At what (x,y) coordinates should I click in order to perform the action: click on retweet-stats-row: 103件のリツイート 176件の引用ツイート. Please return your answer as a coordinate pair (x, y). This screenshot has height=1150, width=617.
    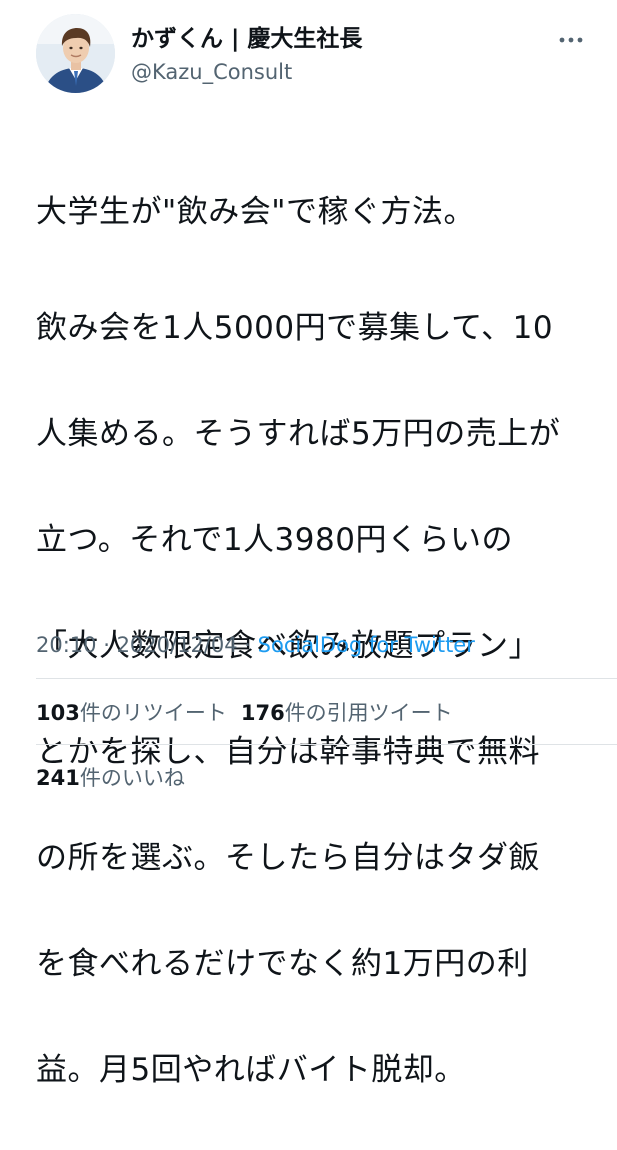
    Looking at the image, I should click on (251, 713).